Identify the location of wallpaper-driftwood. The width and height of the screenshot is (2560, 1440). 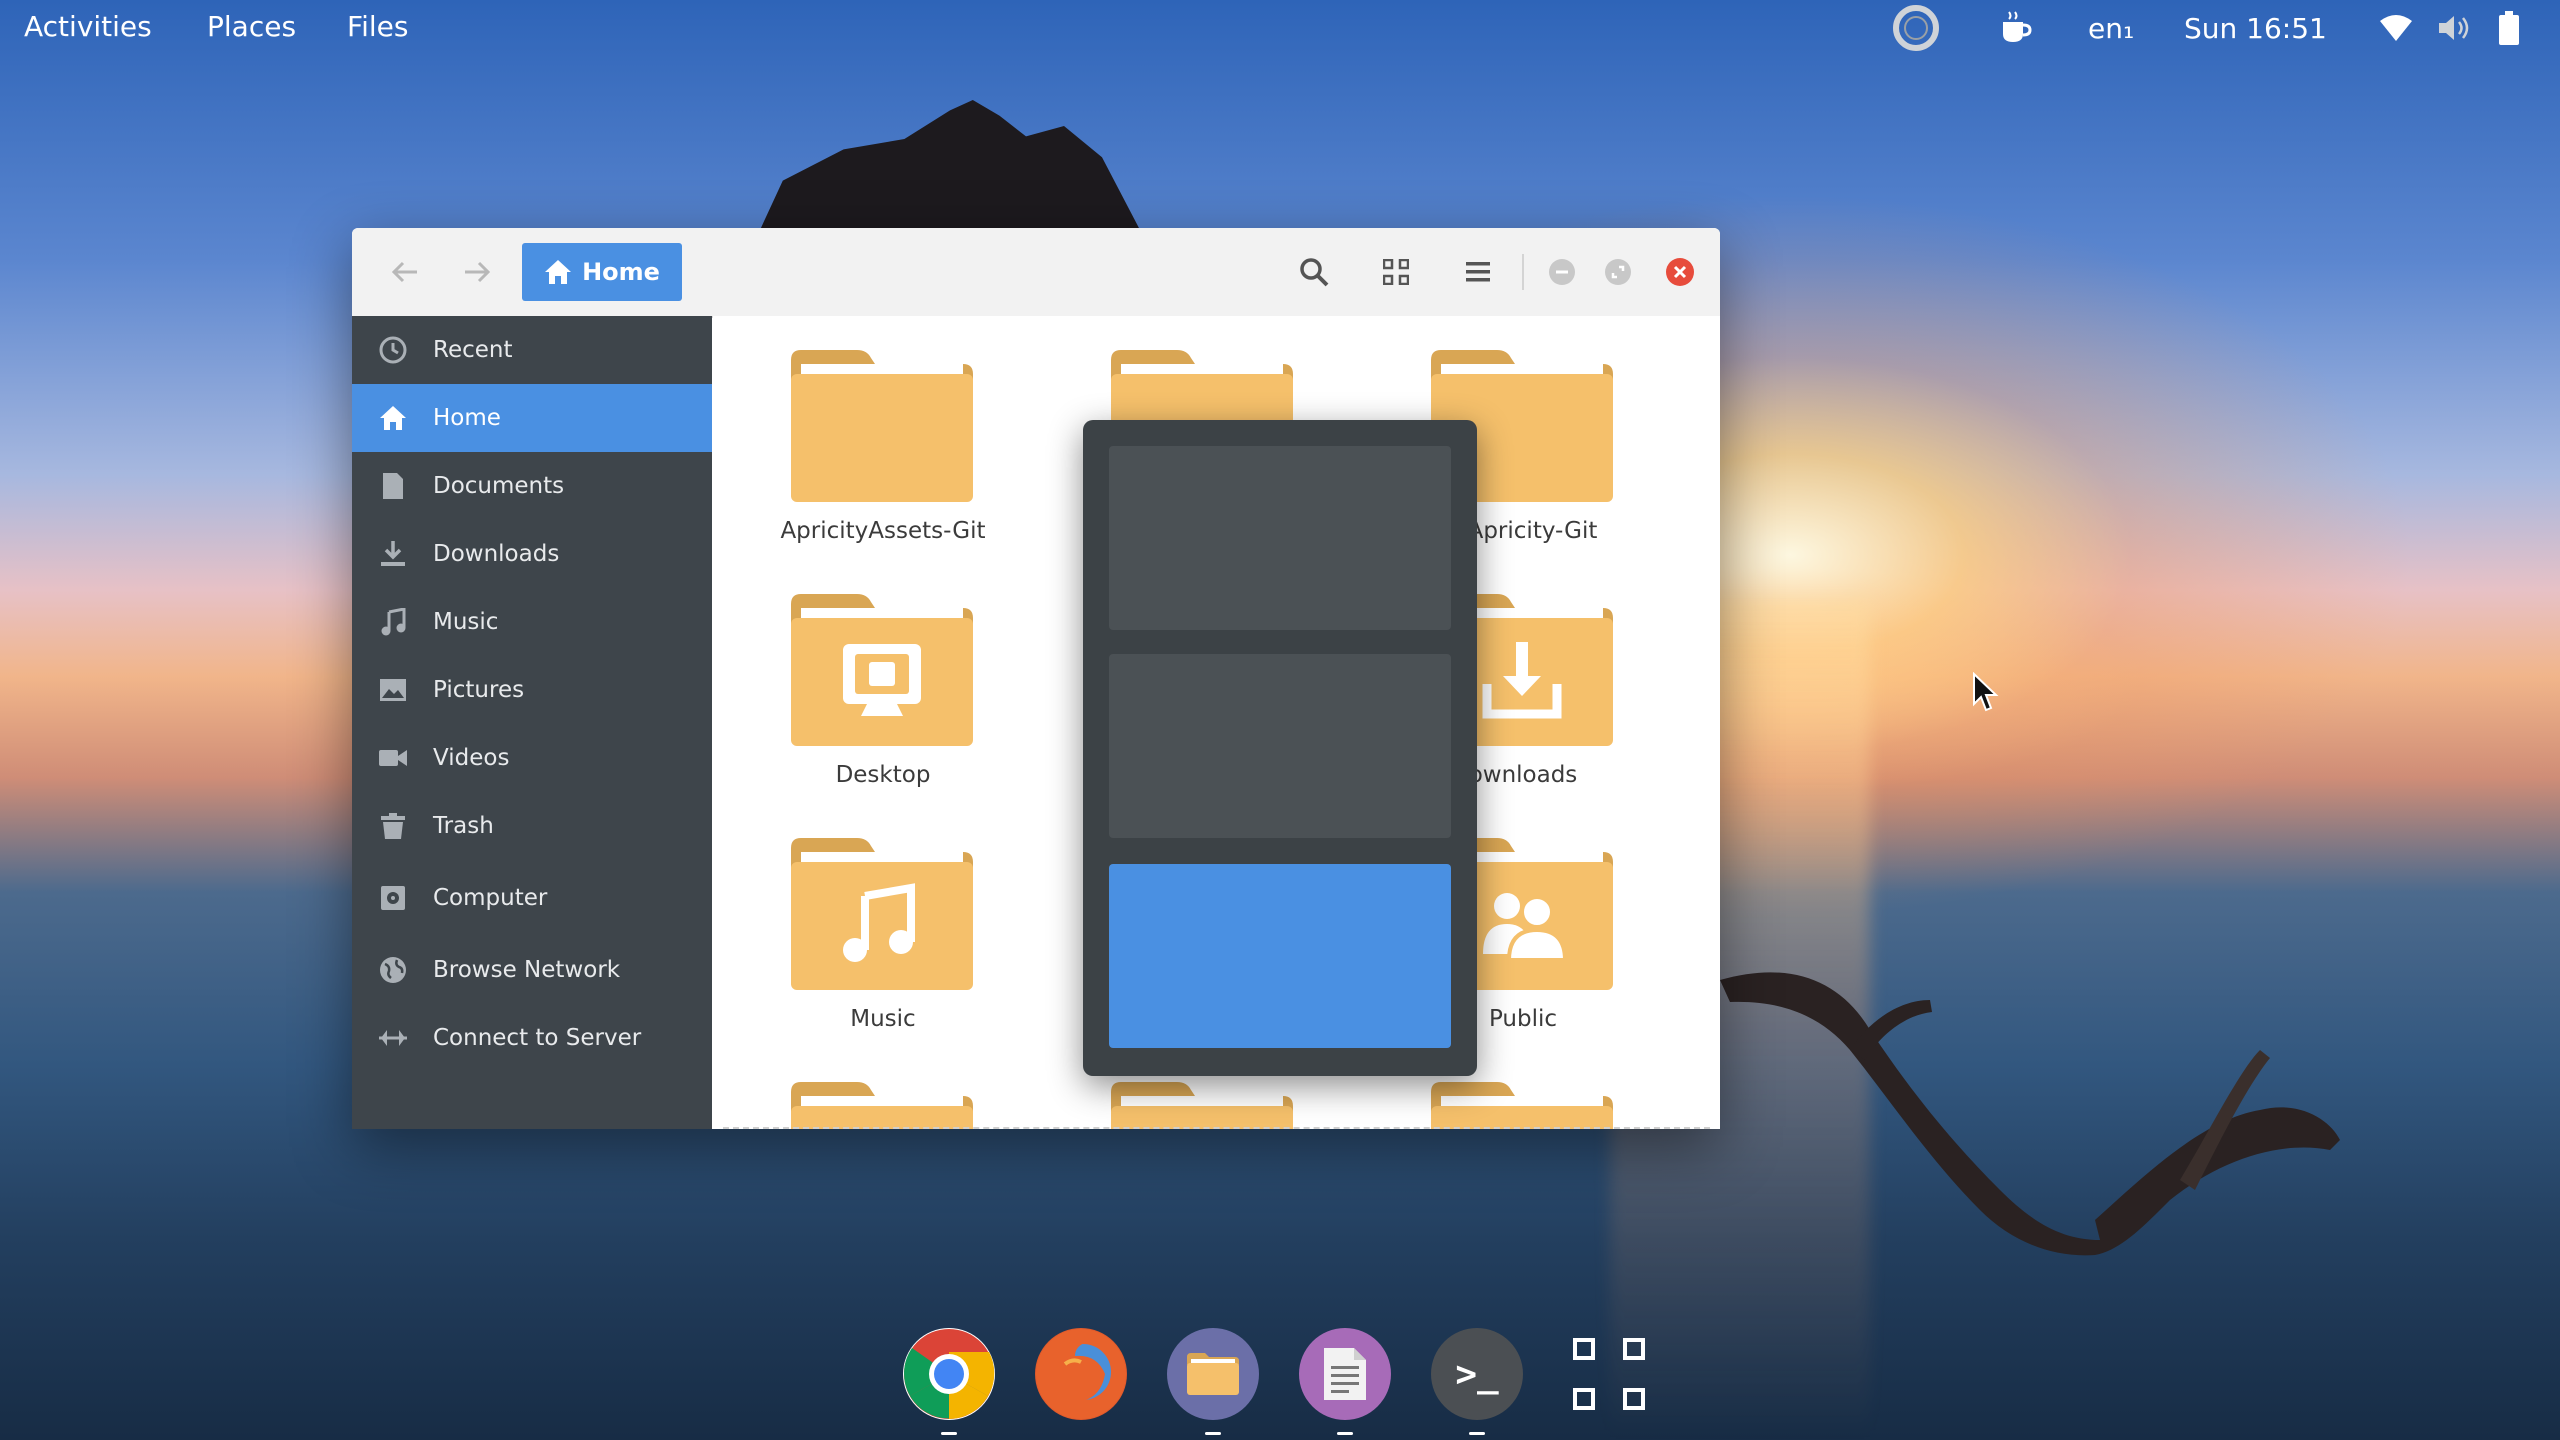
(2030, 1114).